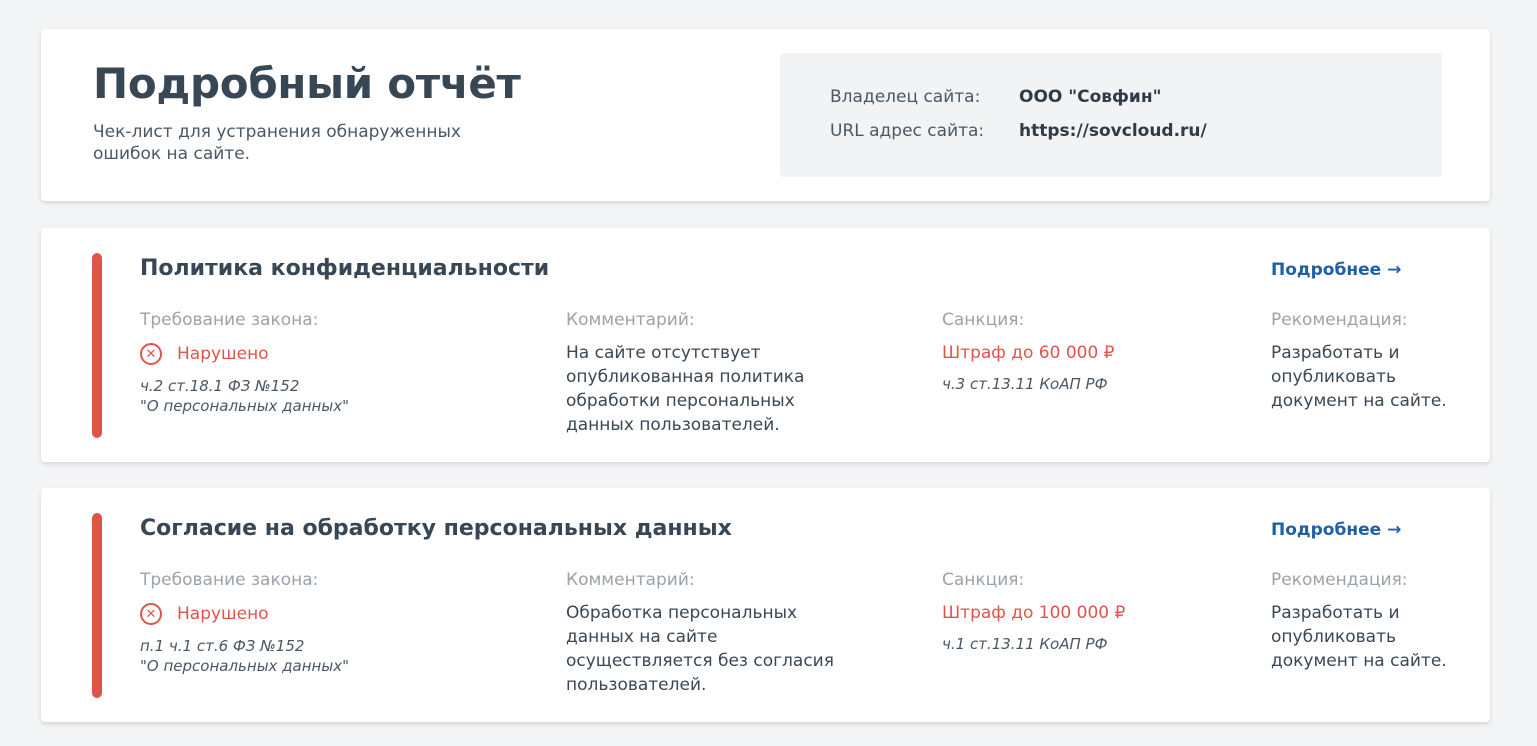 The height and width of the screenshot is (746, 1537). What do you see at coordinates (1090, 97) in the screenshot?
I see `owner-value: ООО "Совфин"` at bounding box center [1090, 97].